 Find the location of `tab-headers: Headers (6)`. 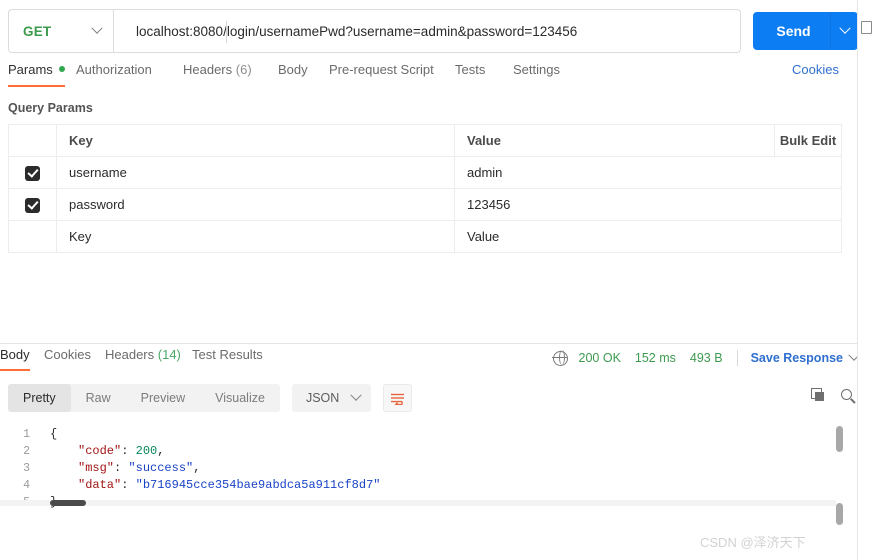

tab-headers: Headers (6) is located at coordinates (217, 69).